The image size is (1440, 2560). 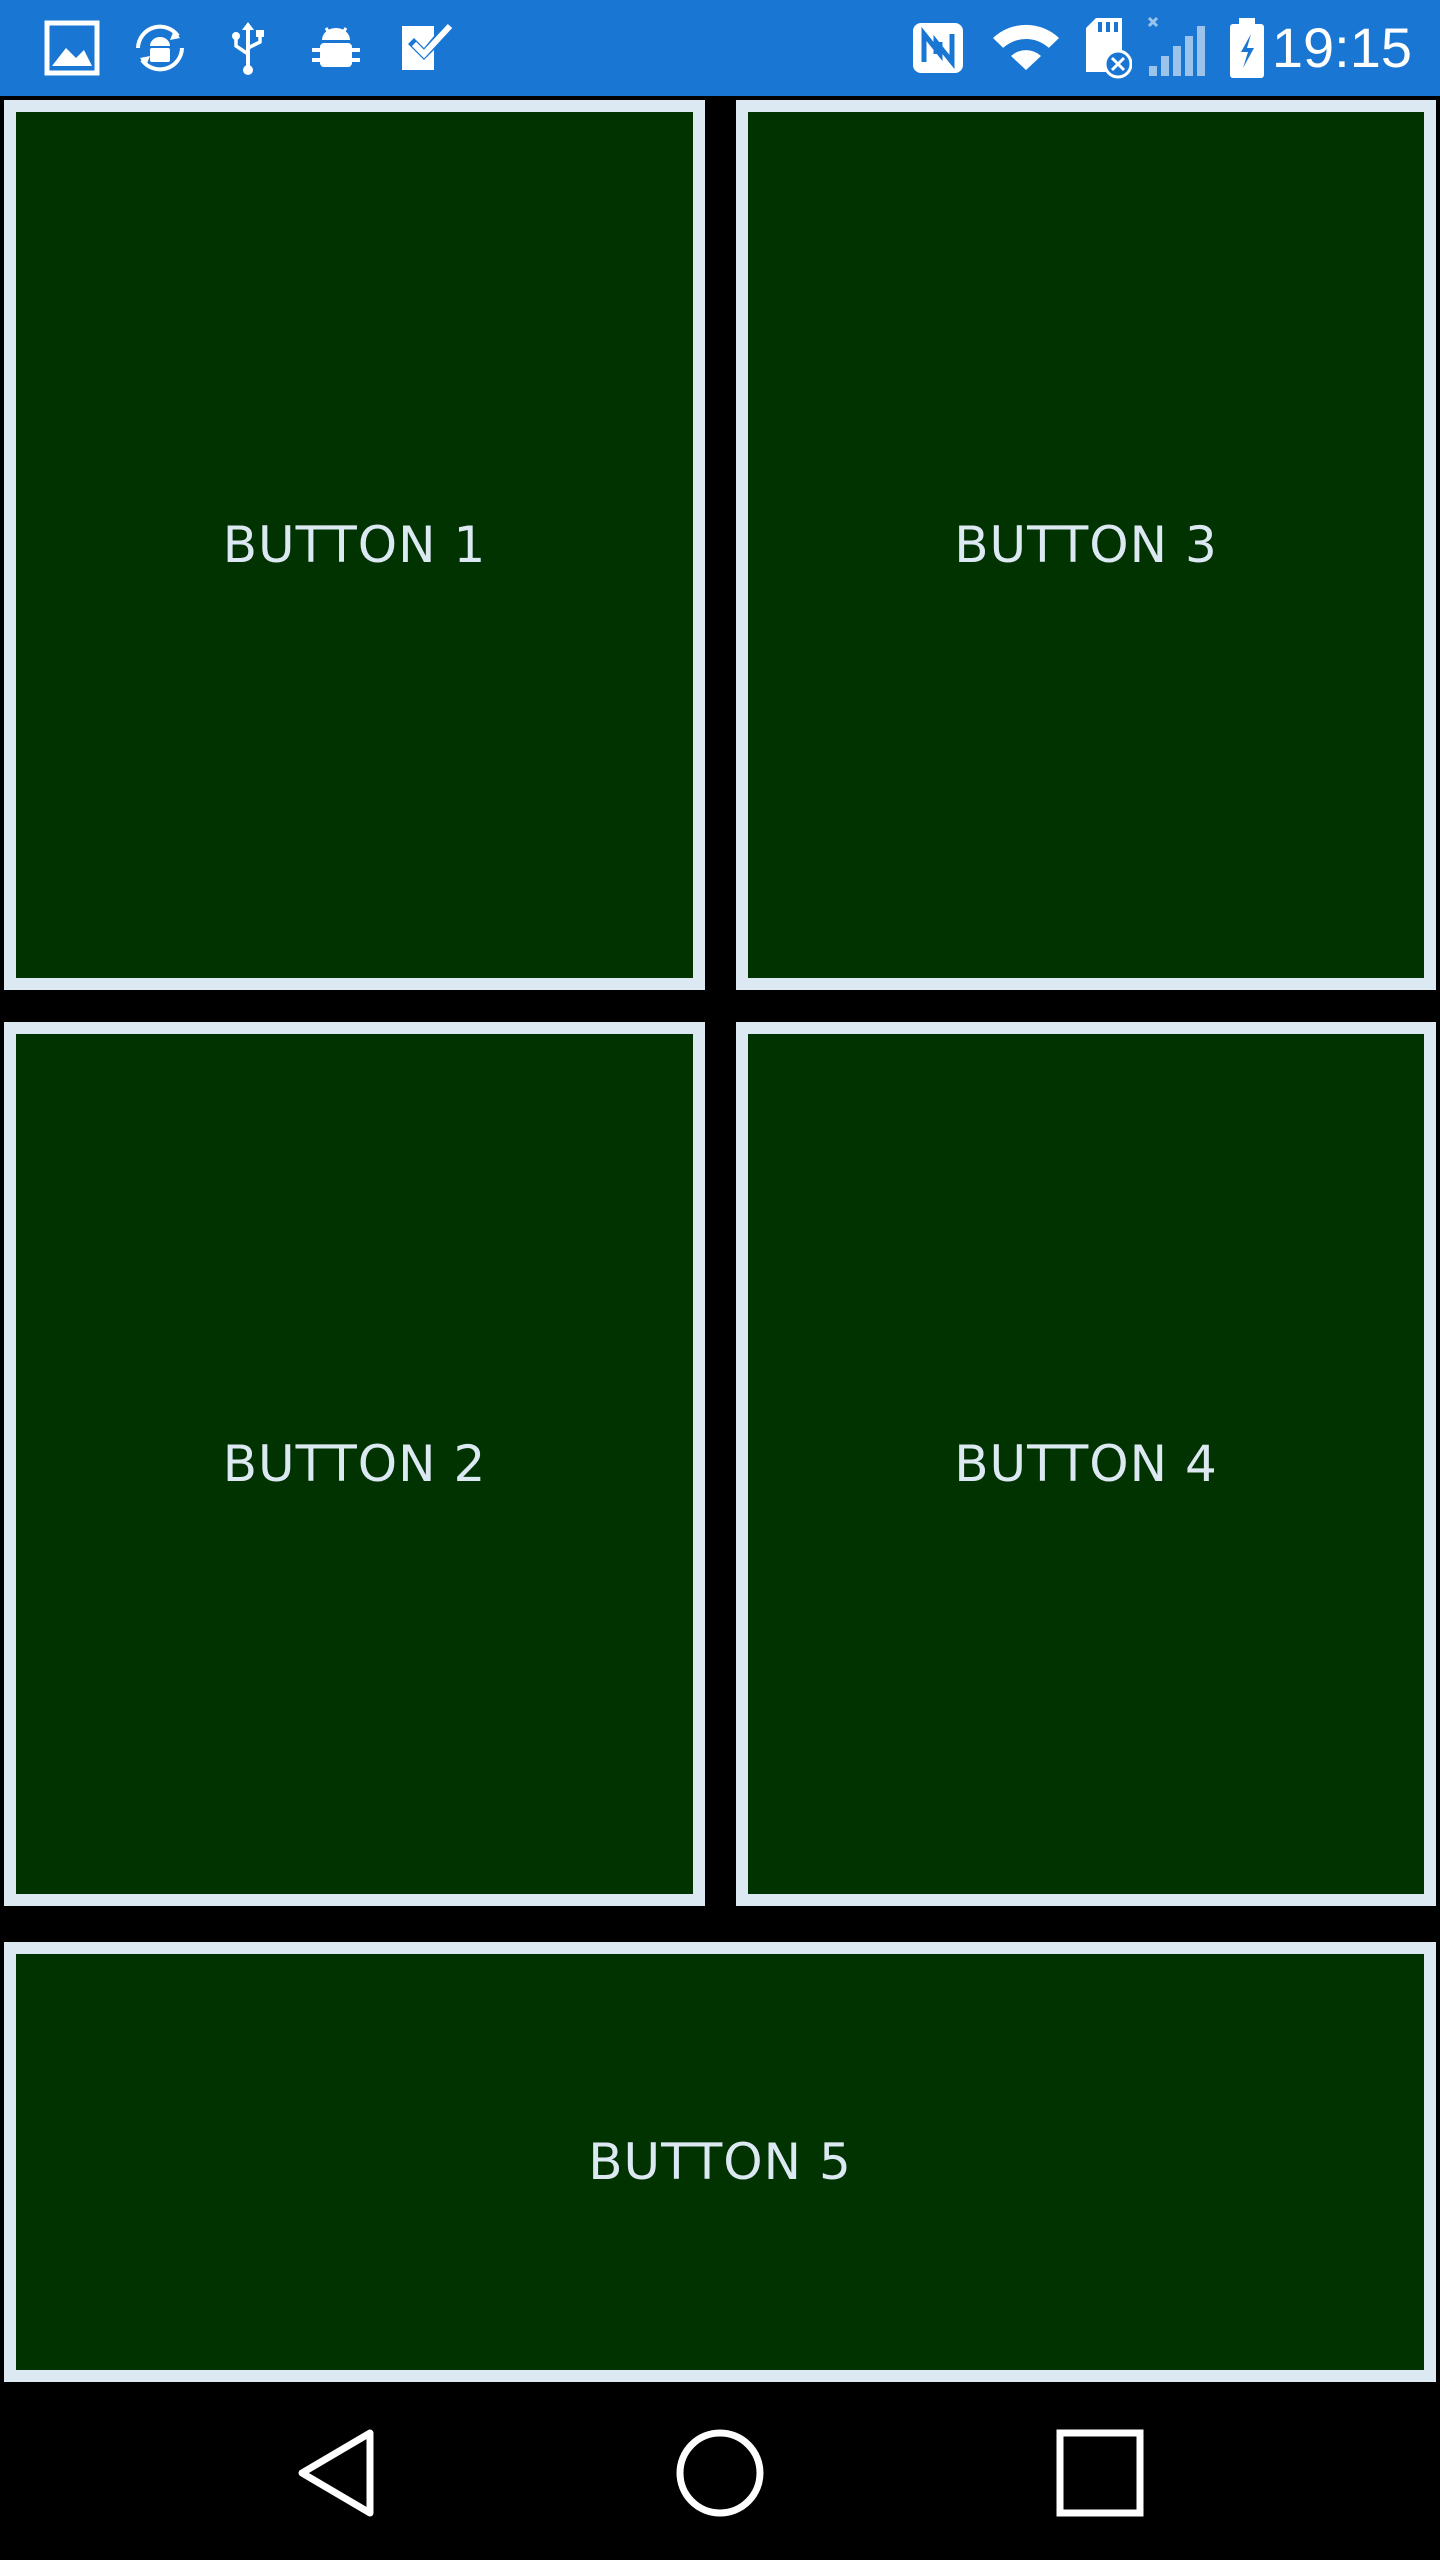 I want to click on debug-bug-icon, so click(x=336, y=48).